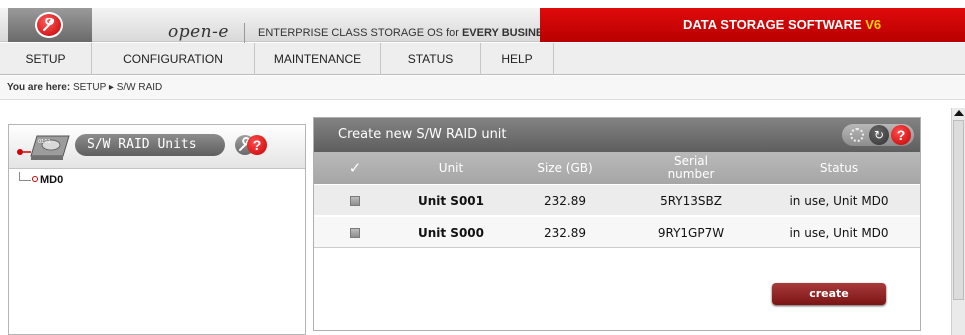  I want to click on panel-title: Create new S/W RAID unit, so click(617, 135).